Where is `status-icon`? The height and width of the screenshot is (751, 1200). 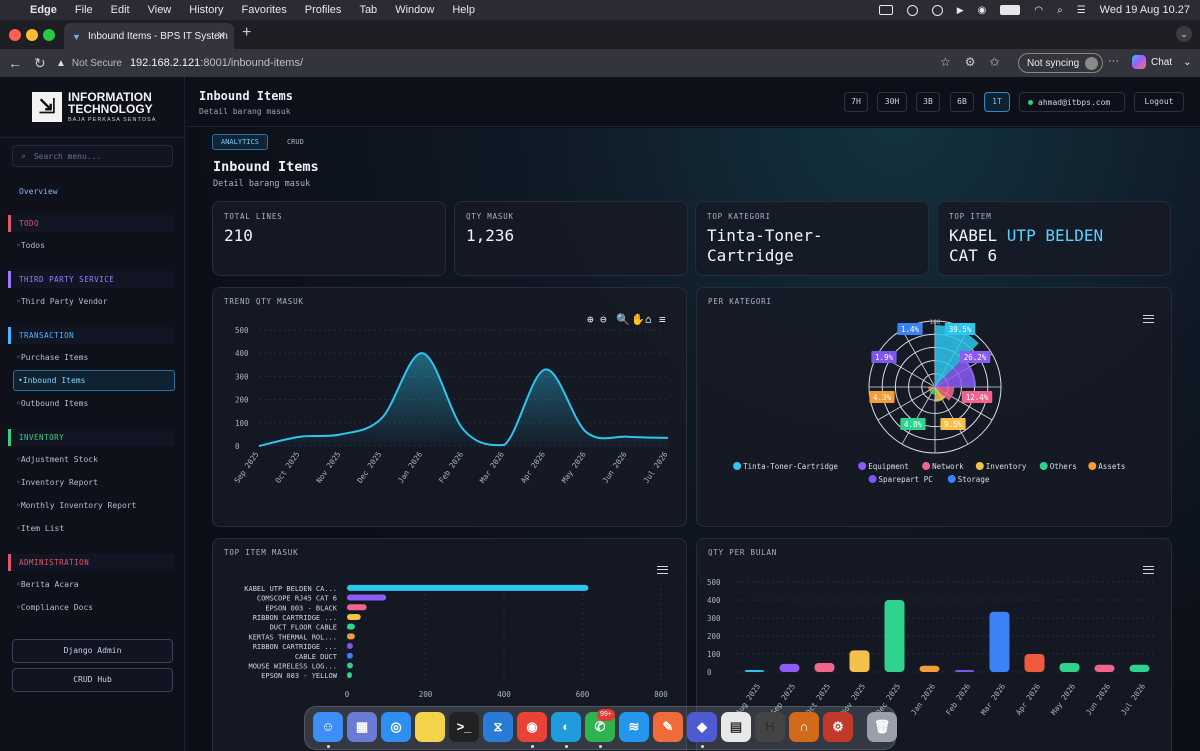 status-icon is located at coordinates (912, 10).